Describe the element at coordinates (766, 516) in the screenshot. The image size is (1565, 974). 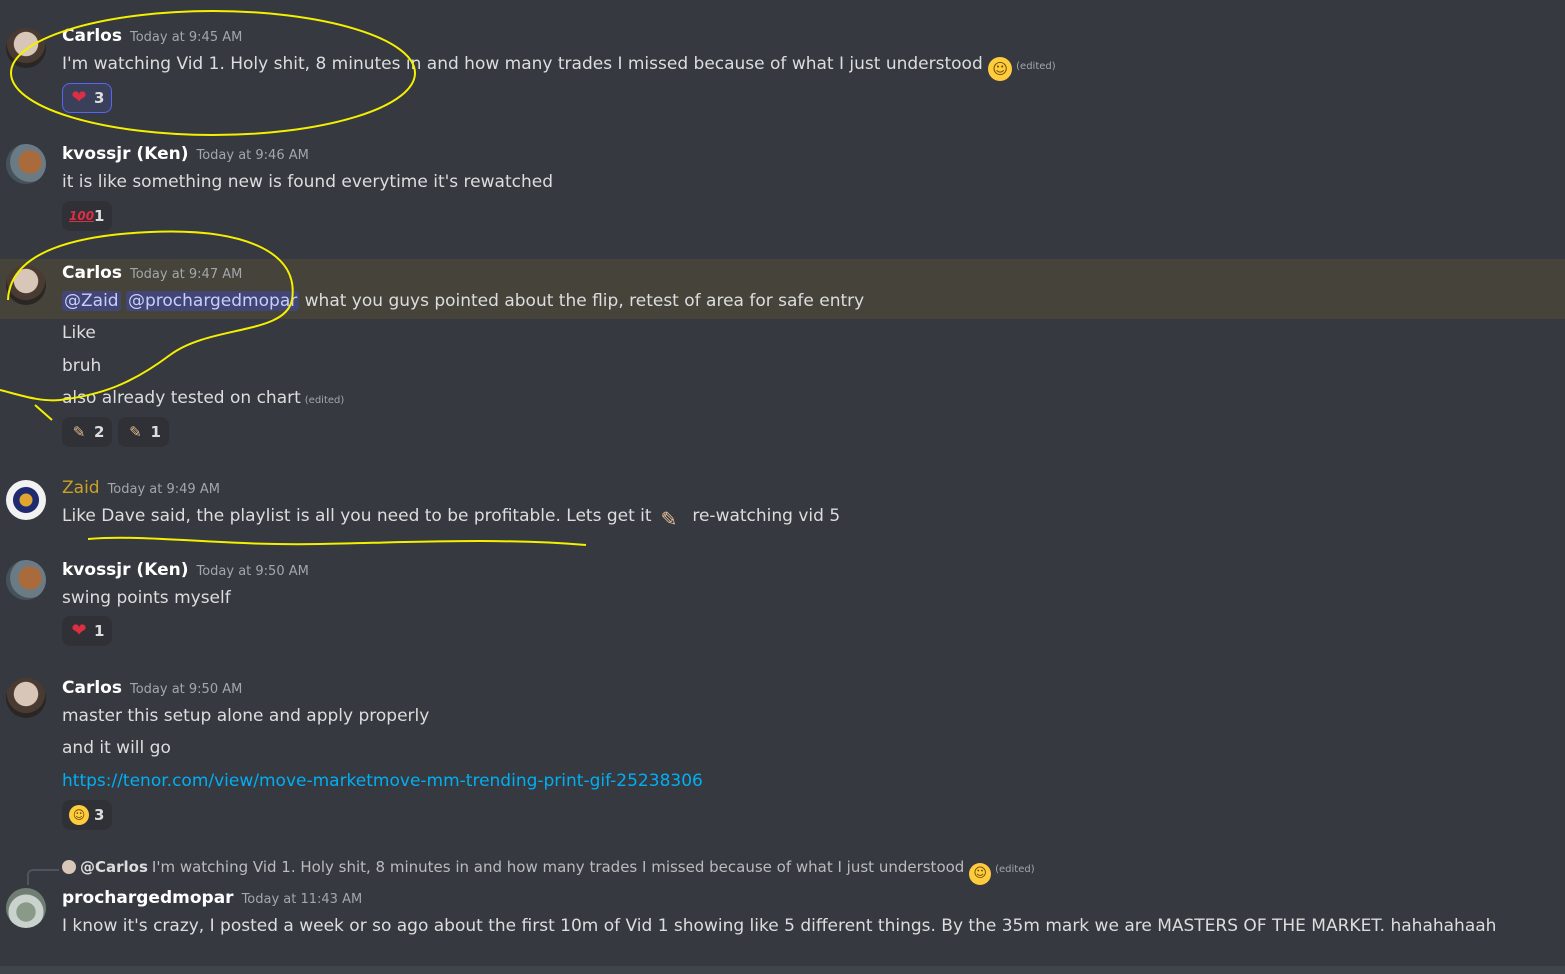
I see `message-content: re-watching vid 5` at that location.